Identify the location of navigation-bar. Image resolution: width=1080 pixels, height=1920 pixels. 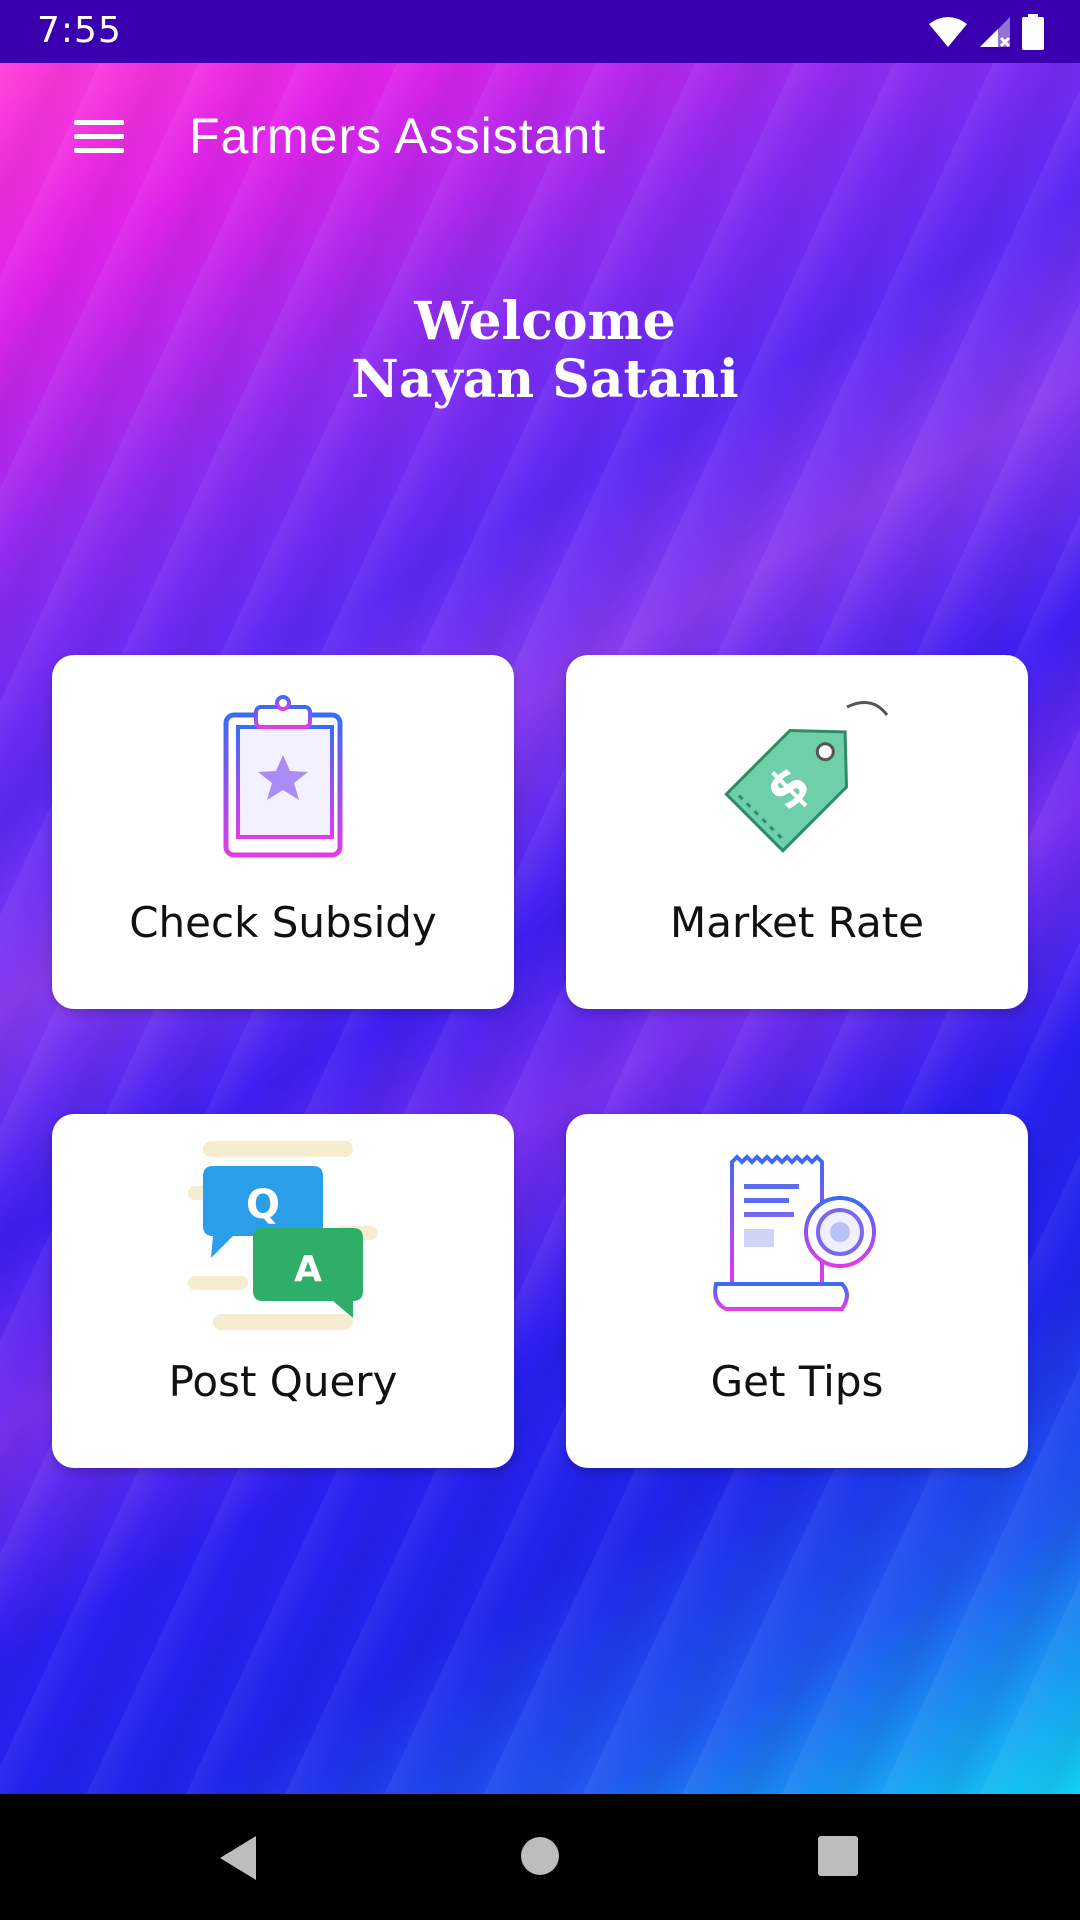
(540, 1857).